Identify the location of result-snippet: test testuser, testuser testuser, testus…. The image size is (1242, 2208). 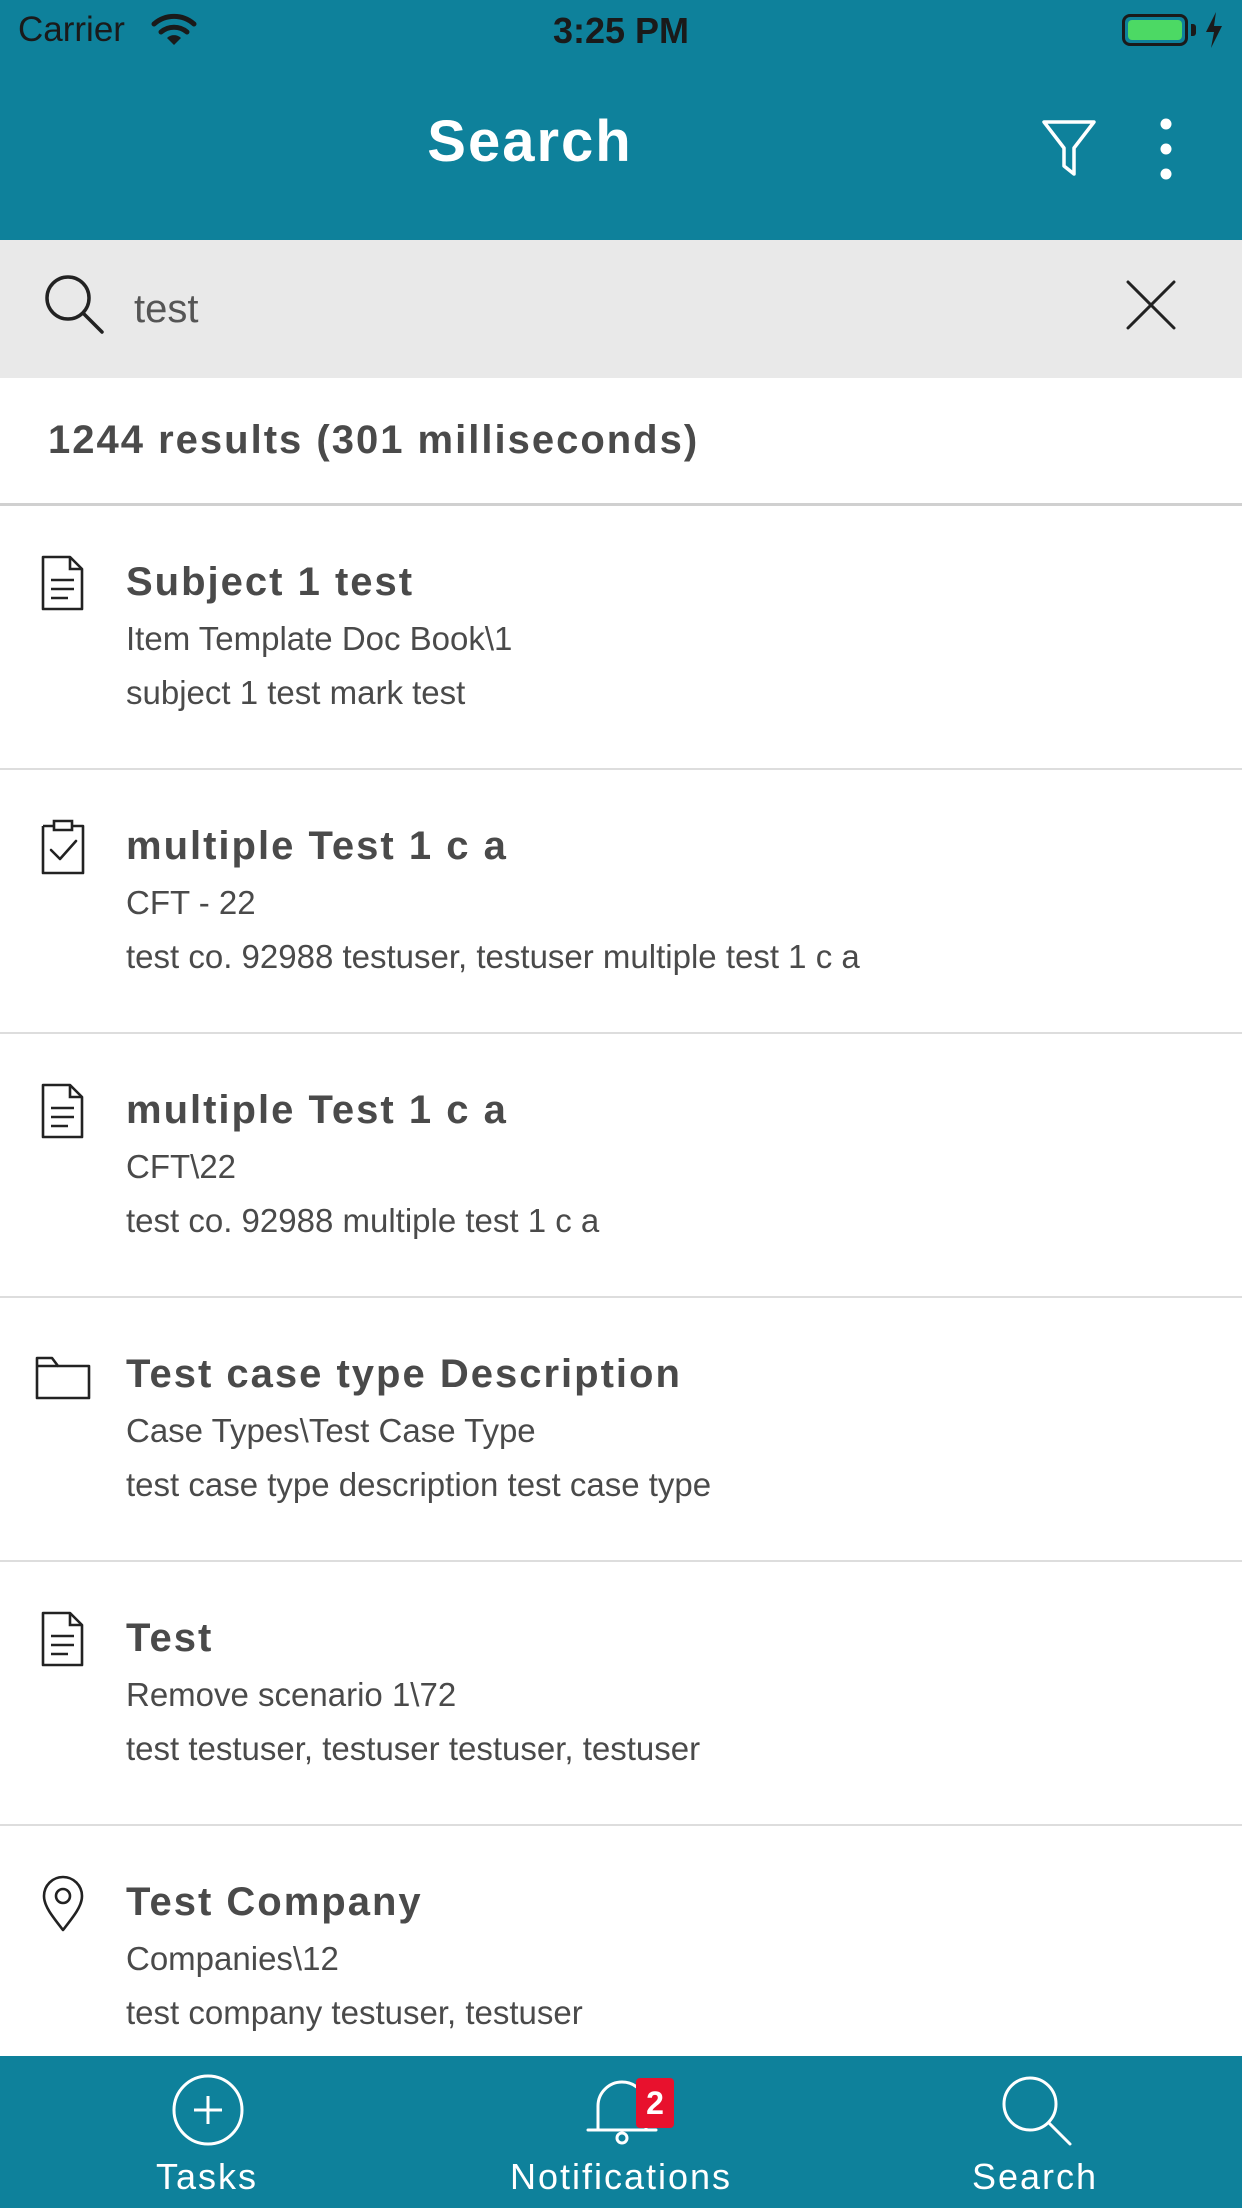
(413, 1748).